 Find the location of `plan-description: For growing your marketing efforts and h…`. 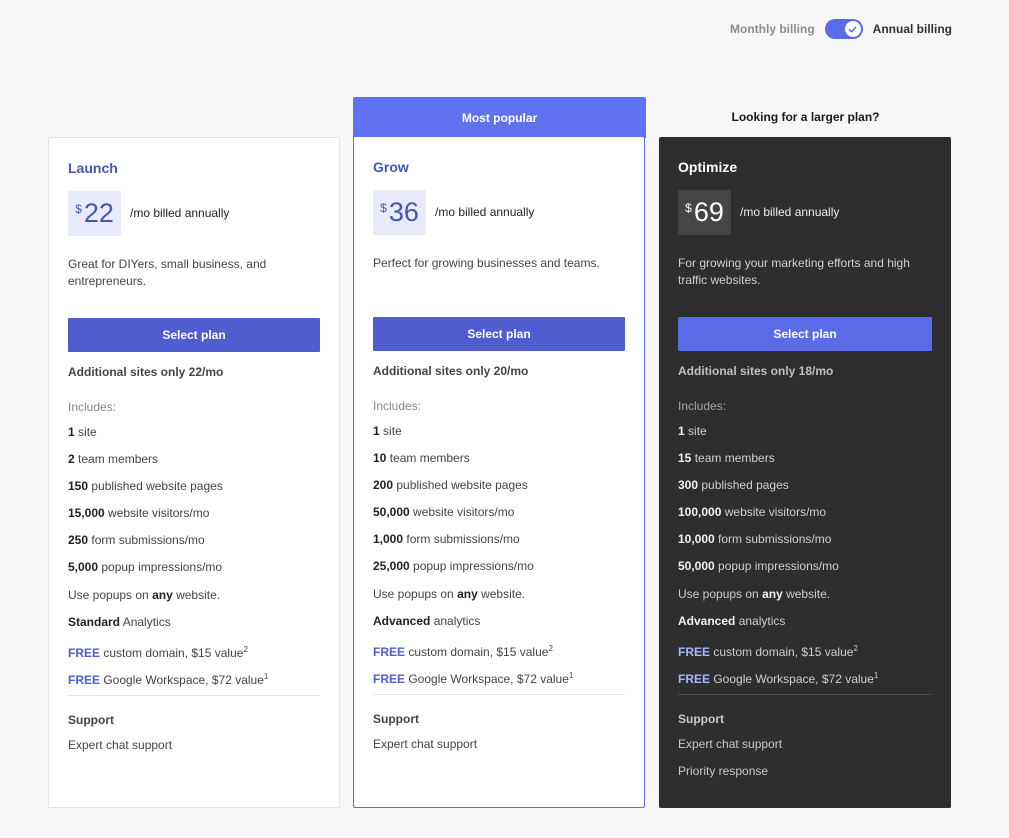

plan-description: For growing your marketing efforts and h… is located at coordinates (794, 271).